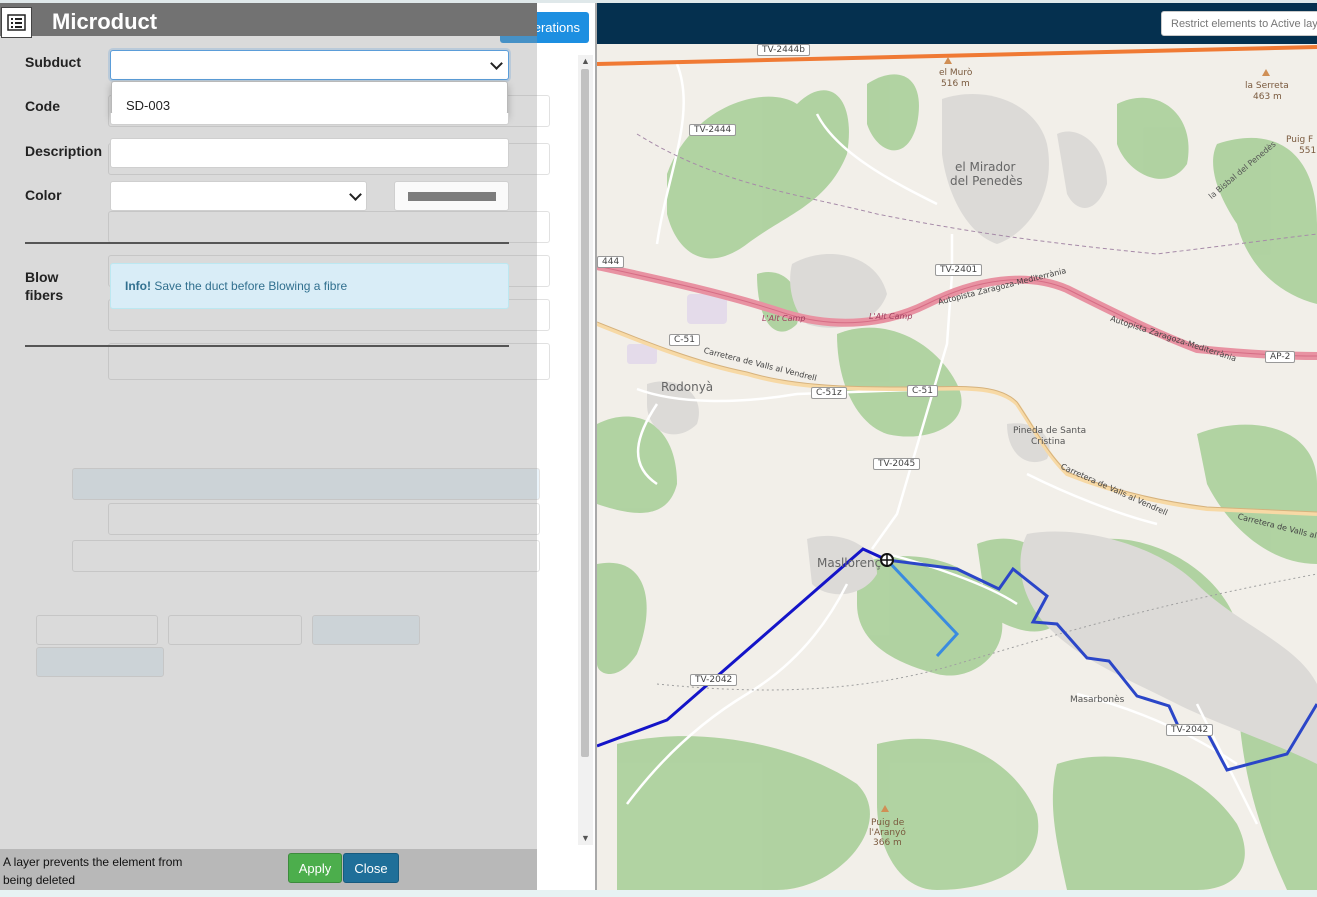  I want to click on panel-scrollbar-thumb, so click(585, 413).